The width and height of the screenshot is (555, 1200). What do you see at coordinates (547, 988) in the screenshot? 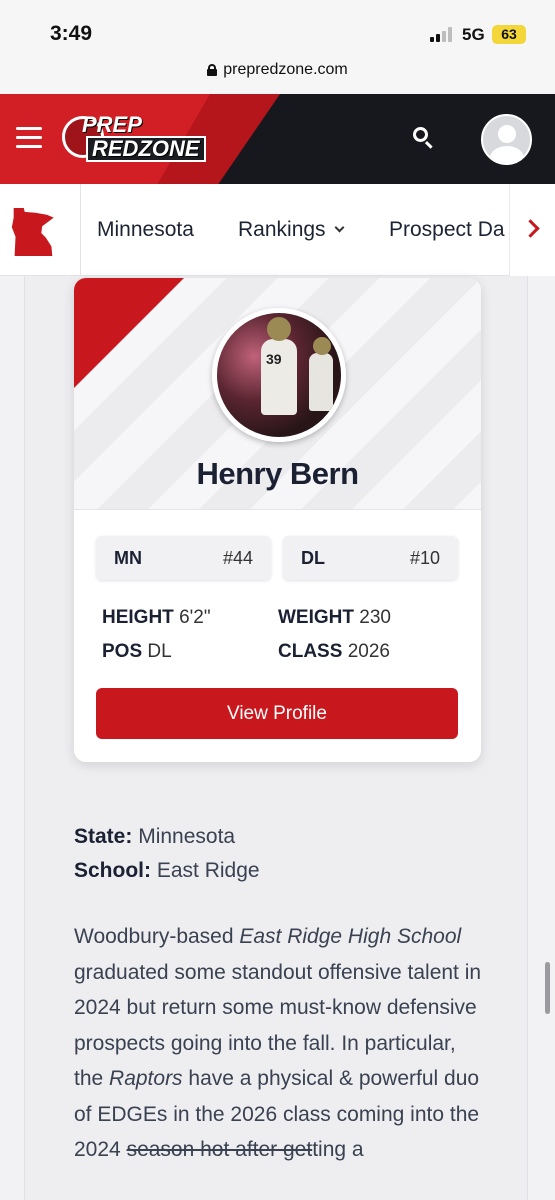
I see `page-scrollbar` at bounding box center [547, 988].